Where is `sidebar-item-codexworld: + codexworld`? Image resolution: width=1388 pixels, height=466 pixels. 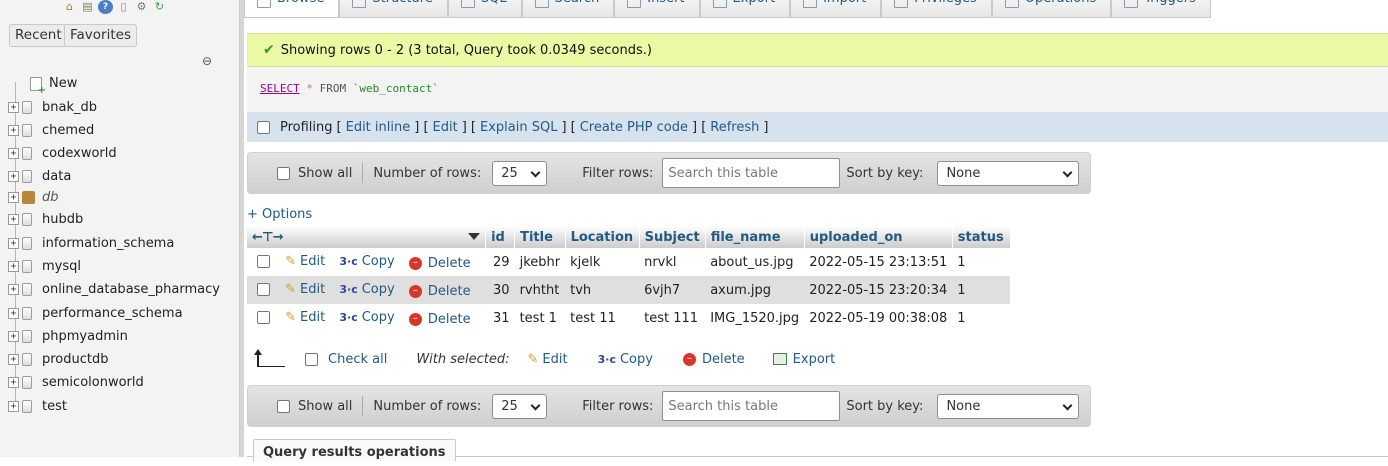 sidebar-item-codexworld: + codexworld is located at coordinates (62, 153).